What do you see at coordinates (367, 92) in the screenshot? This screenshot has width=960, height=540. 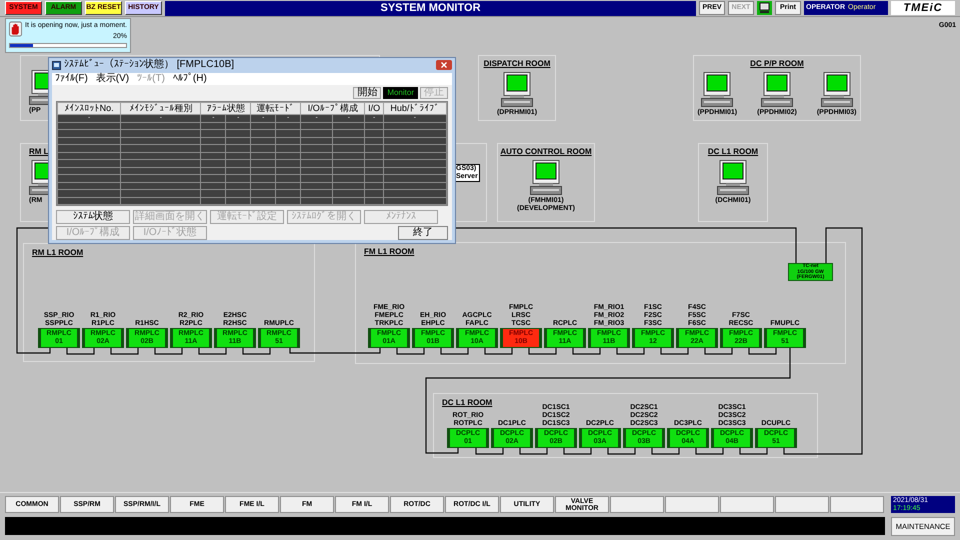 I see `start-button: 開始` at bounding box center [367, 92].